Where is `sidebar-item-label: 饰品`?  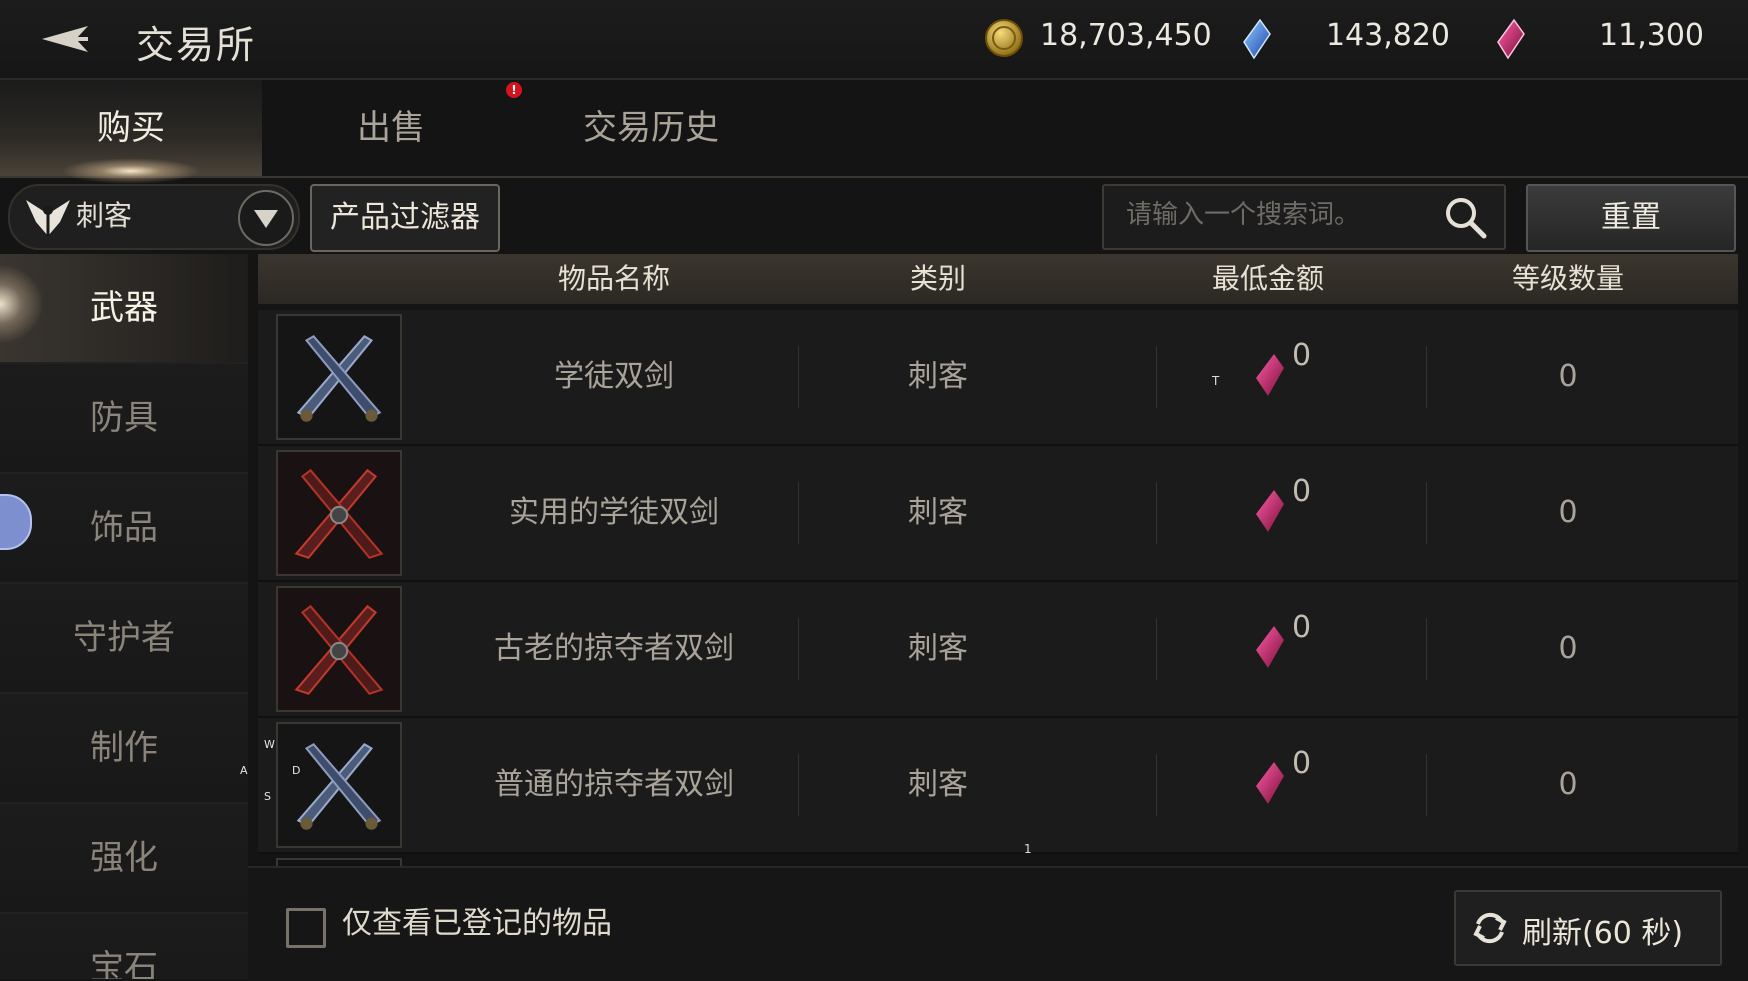 sidebar-item-label: 饰品 is located at coordinates (124, 528).